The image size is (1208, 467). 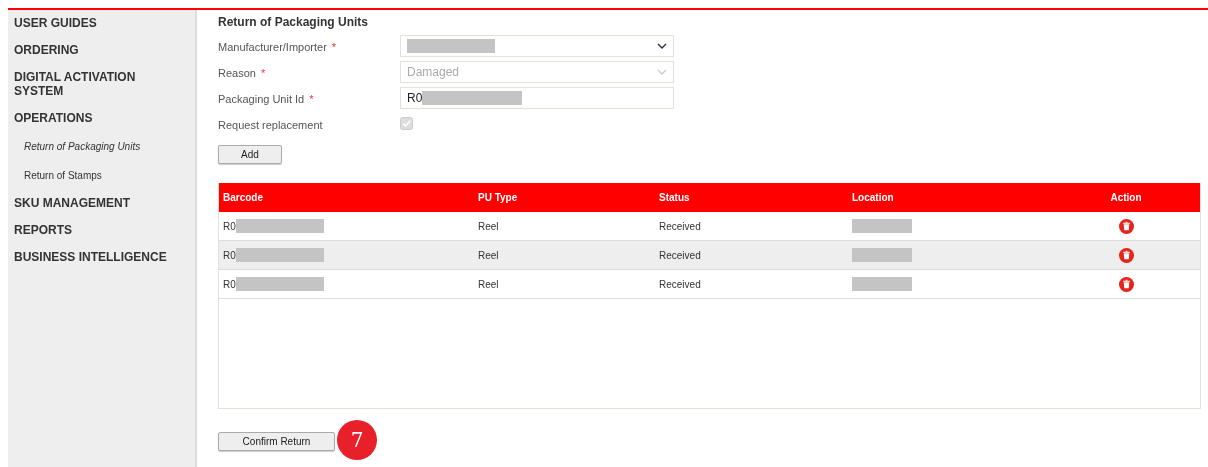 I want to click on nav-item: SKU MANAGEMENT, so click(x=102, y=203).